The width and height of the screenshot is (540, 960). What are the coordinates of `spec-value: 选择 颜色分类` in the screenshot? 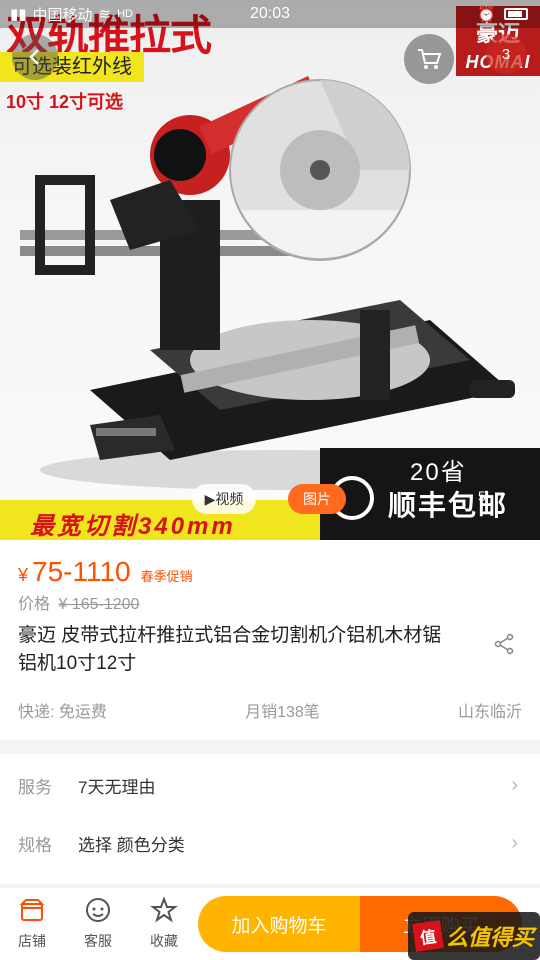 It's located at (131, 845).